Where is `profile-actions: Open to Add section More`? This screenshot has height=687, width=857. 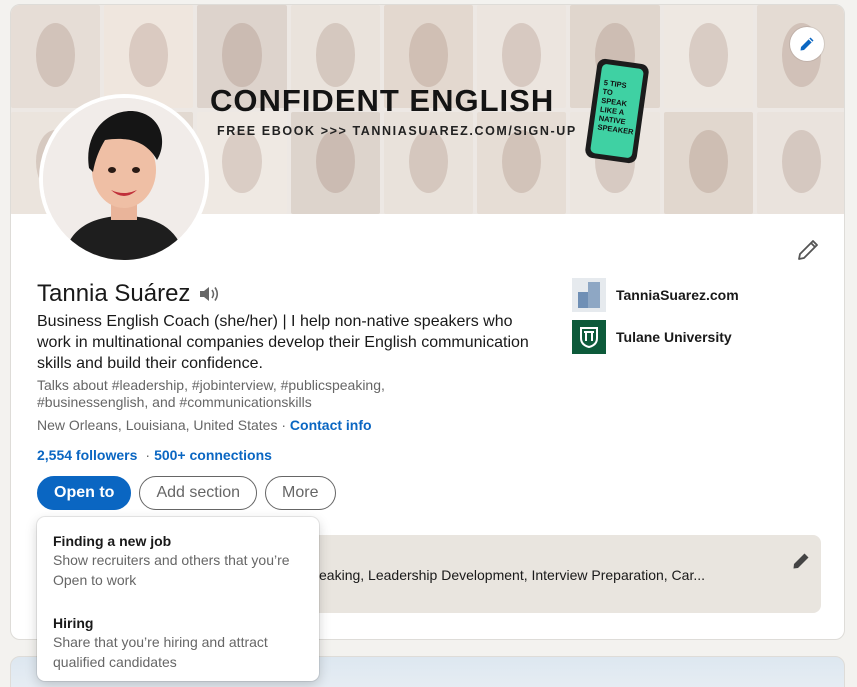 profile-actions: Open to Add section More is located at coordinates (186, 493).